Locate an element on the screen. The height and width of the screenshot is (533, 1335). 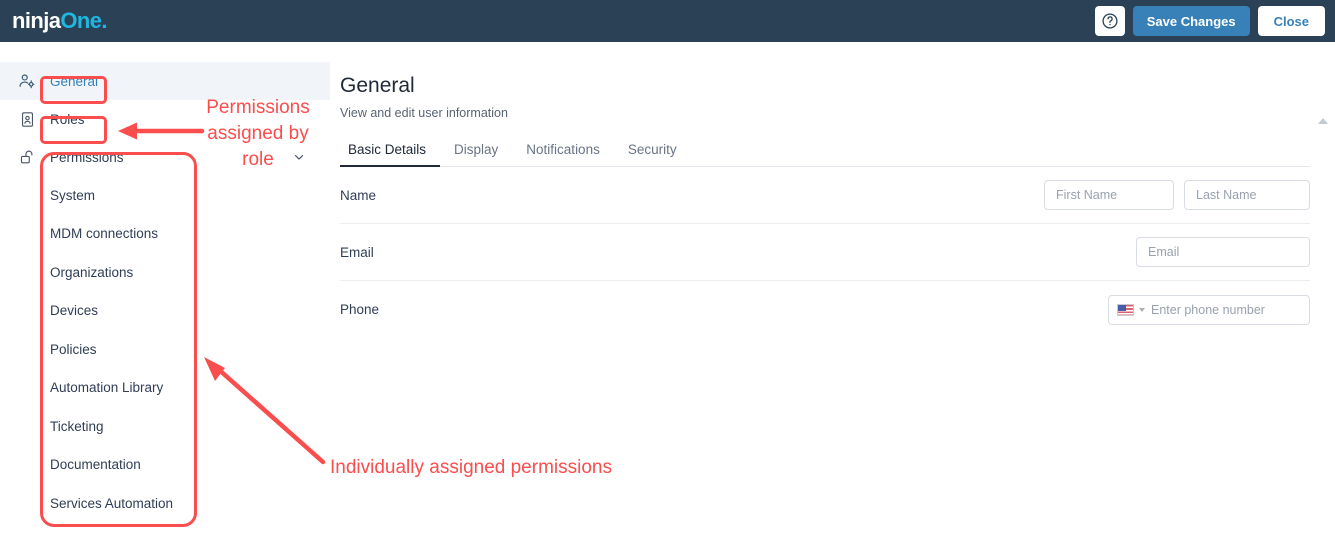
tab-security: Security is located at coordinates (652, 154).